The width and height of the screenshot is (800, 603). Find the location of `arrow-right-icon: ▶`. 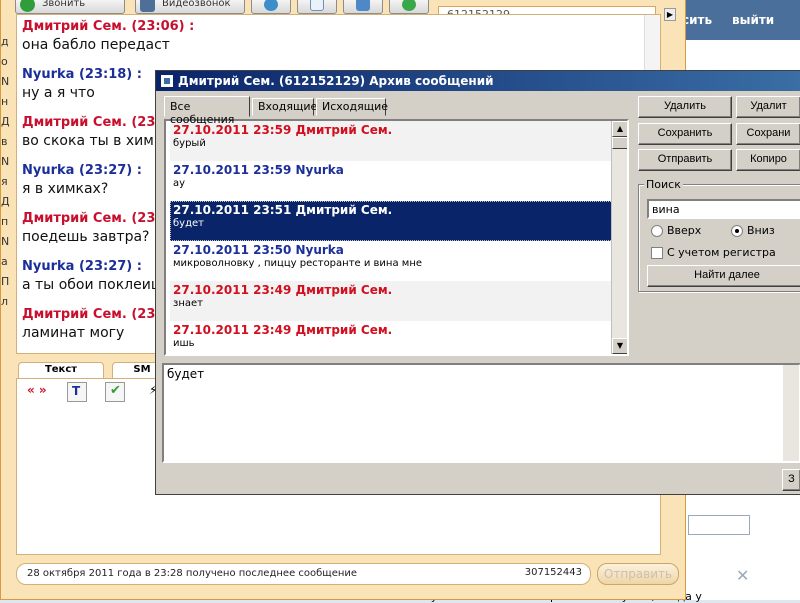

arrow-right-icon: ▶ is located at coordinates (670, 14).